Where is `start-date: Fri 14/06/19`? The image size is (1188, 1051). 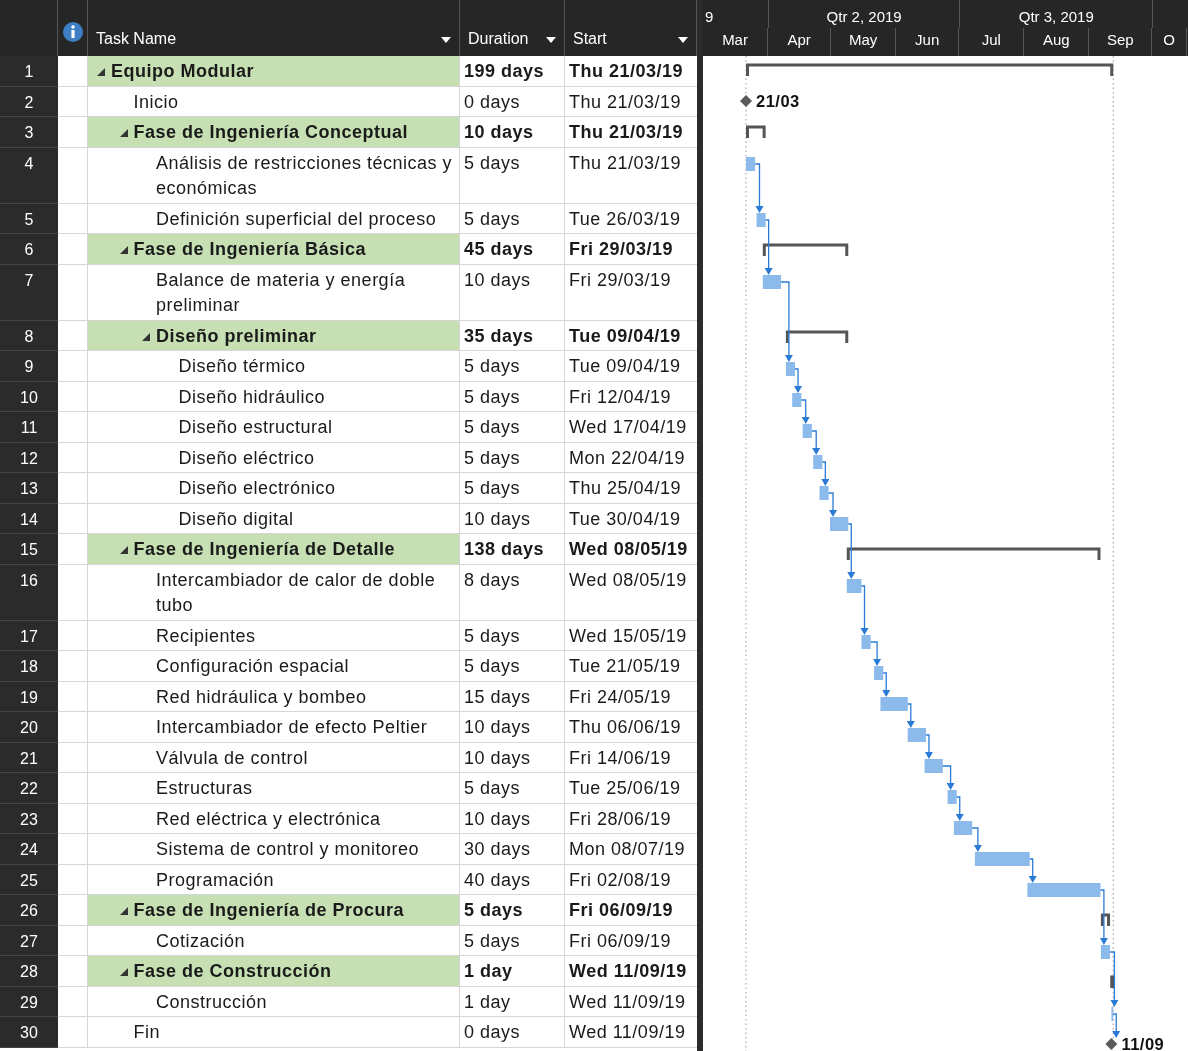 start-date: Fri 14/06/19 is located at coordinates (620, 757).